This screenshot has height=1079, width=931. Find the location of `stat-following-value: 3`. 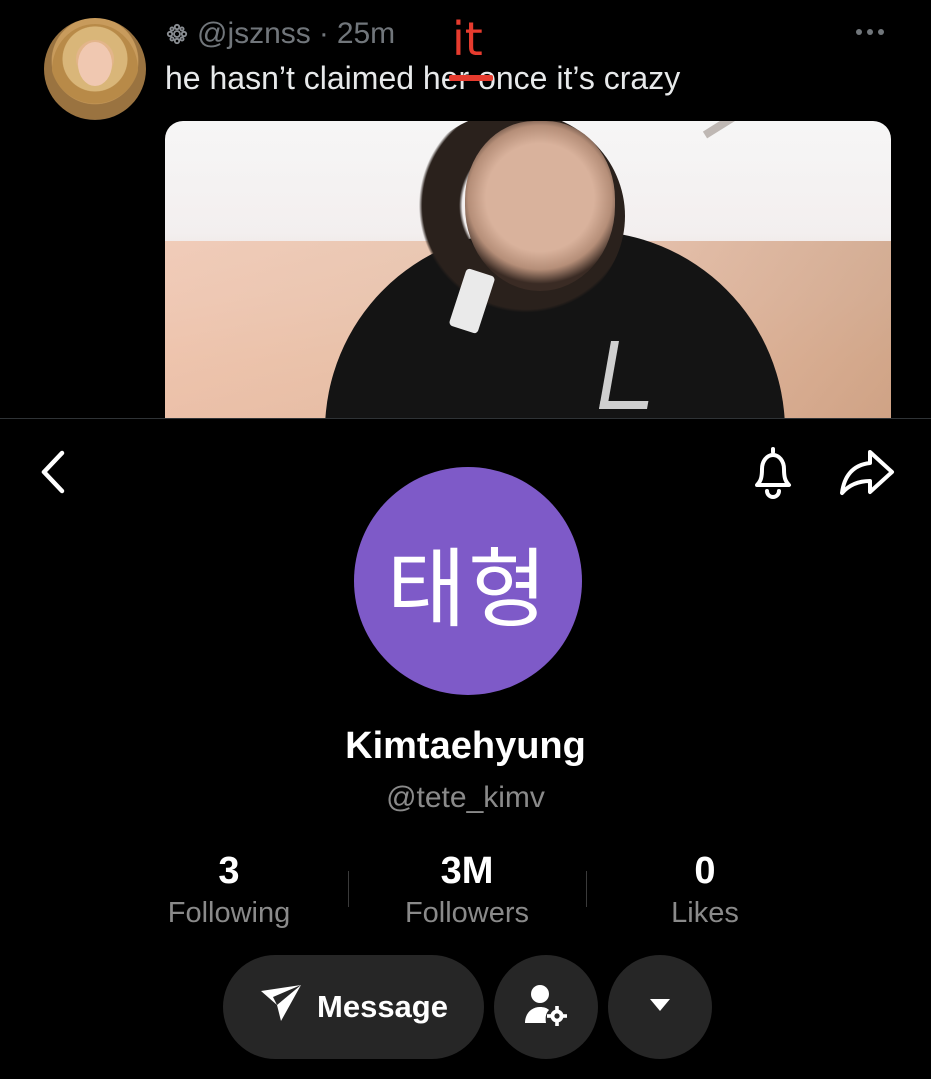

stat-following-value: 3 is located at coordinates (229, 871).